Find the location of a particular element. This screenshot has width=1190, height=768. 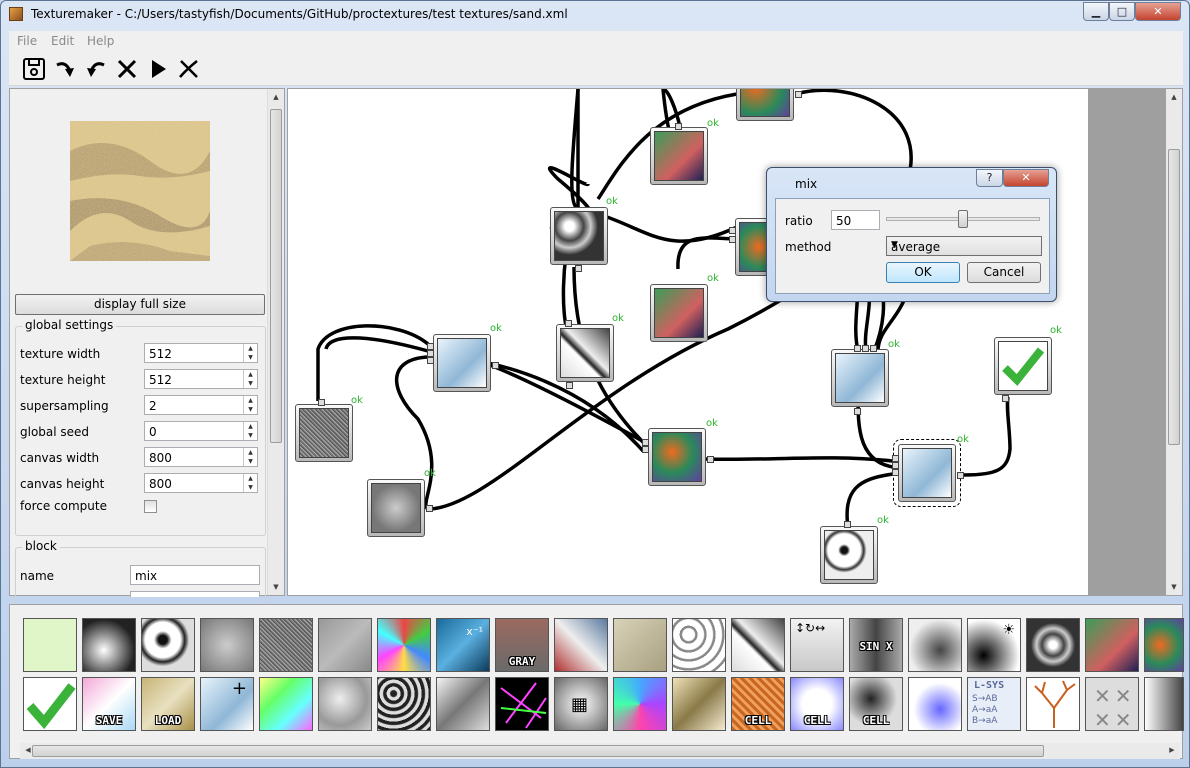

palette-block-mix: + is located at coordinates (227, 704).